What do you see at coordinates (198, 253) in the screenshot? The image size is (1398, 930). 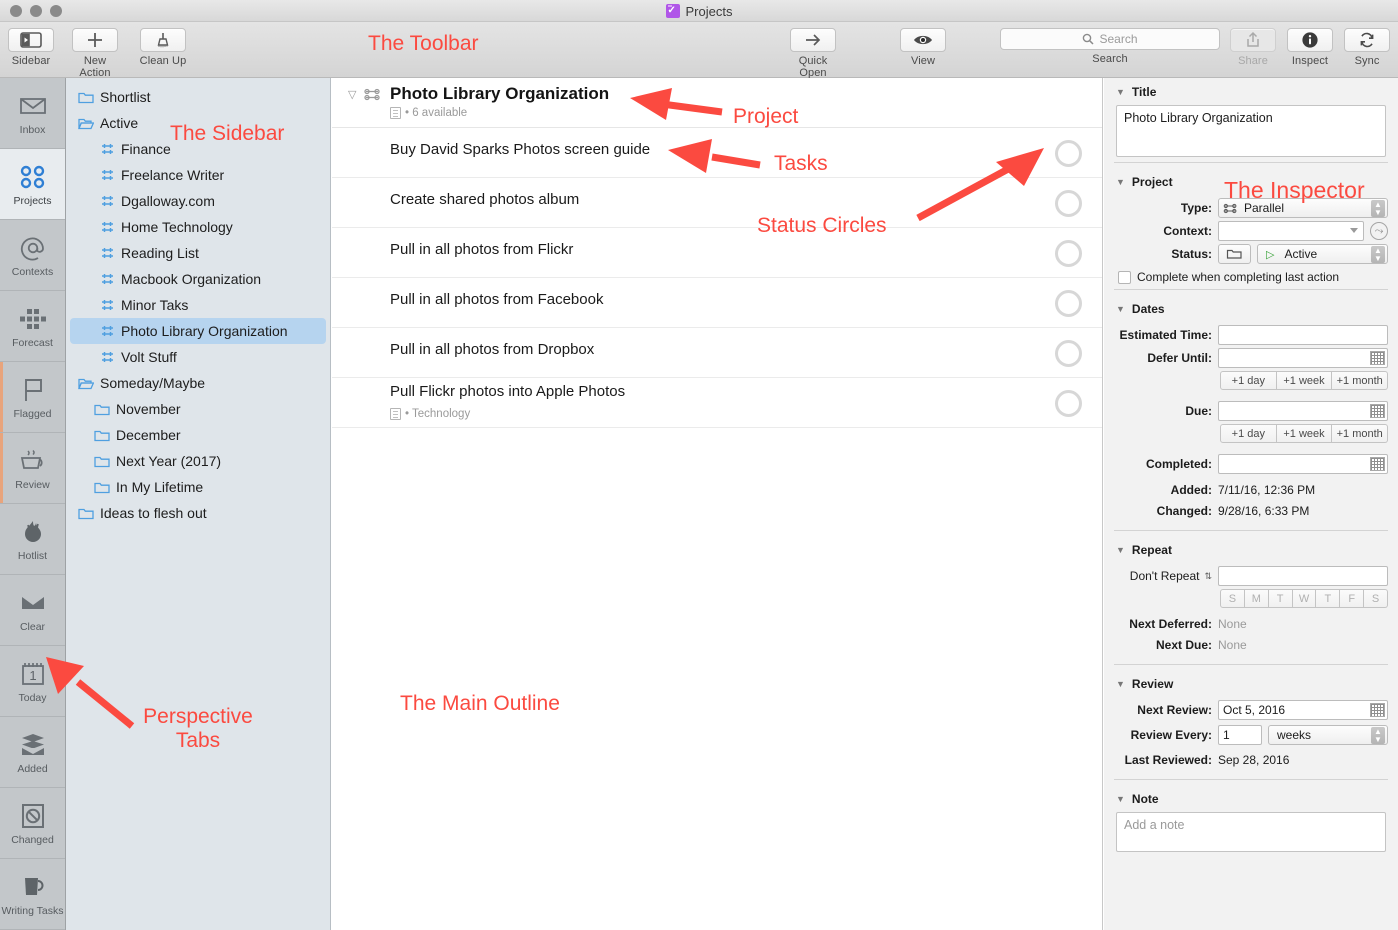 I see `sidebar-item-reading-list: Reading List` at bounding box center [198, 253].